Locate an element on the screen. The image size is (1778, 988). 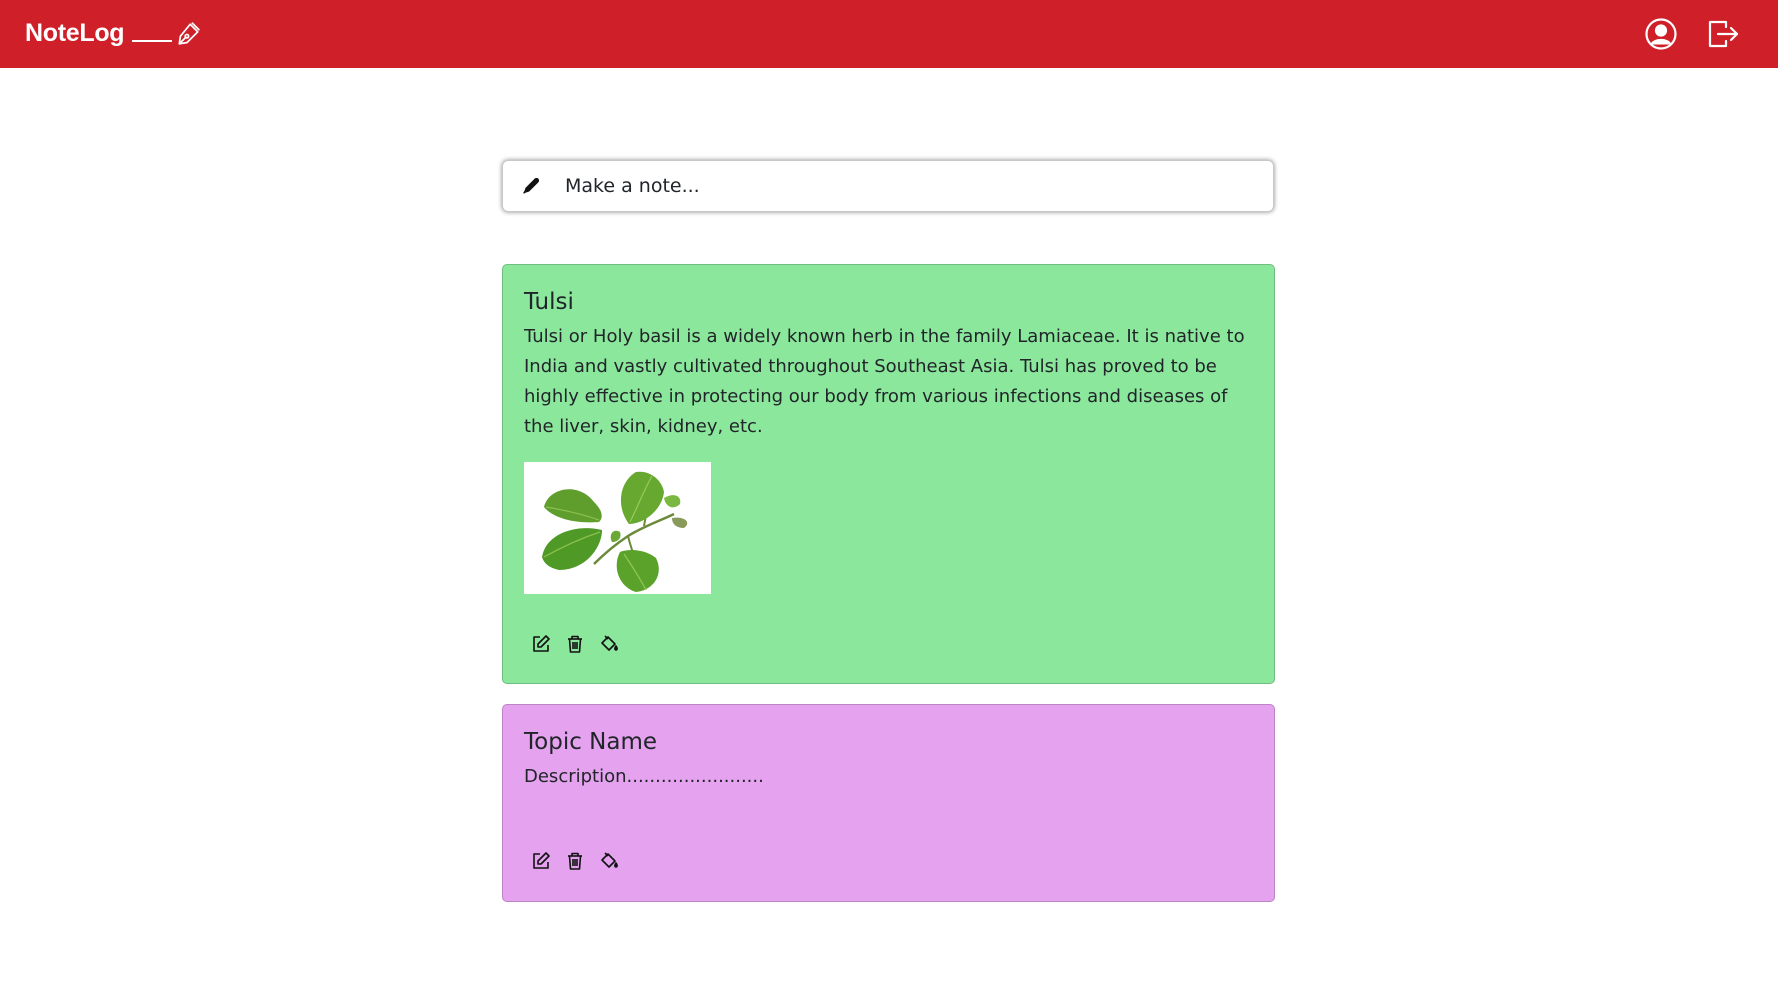
logout-icon is located at coordinates (1723, 34).